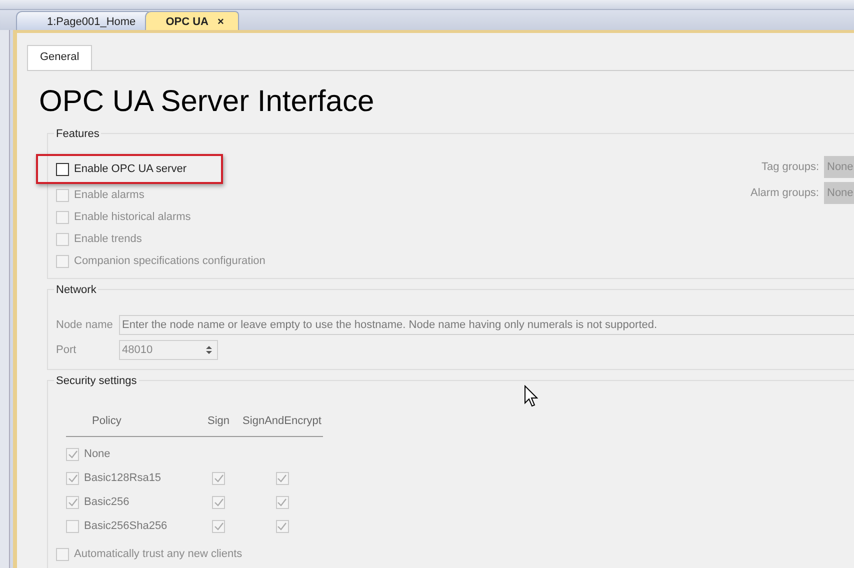 Image resolution: width=854 pixels, height=568 pixels. I want to click on field-label: Alarm groups:, so click(784, 193).